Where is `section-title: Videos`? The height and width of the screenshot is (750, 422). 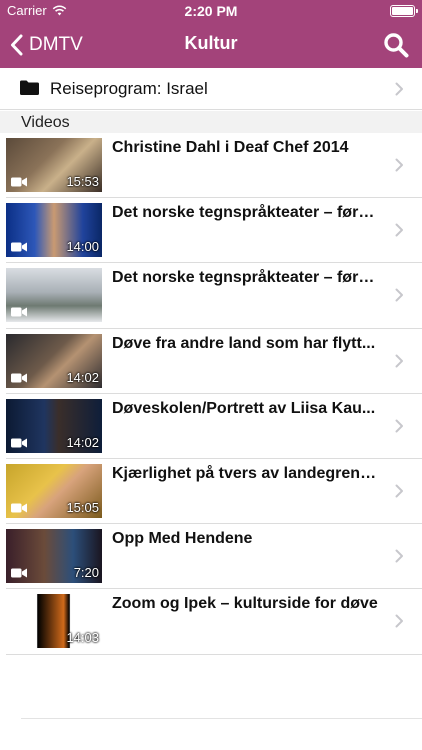
section-title: Videos is located at coordinates (45, 122).